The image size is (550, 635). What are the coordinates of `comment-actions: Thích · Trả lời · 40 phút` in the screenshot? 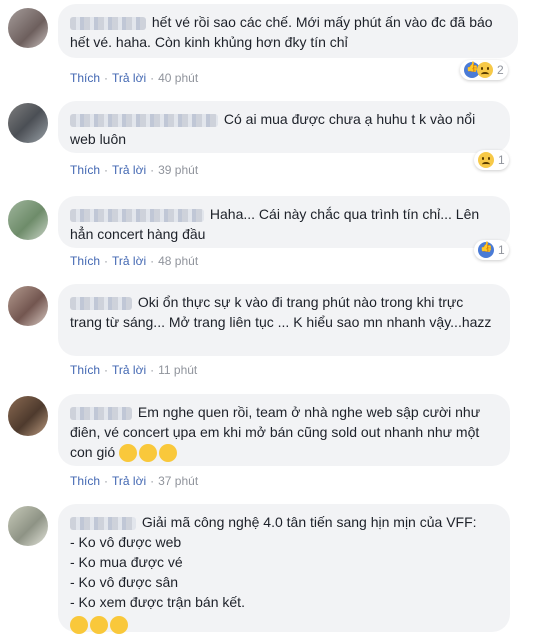 It's located at (134, 78).